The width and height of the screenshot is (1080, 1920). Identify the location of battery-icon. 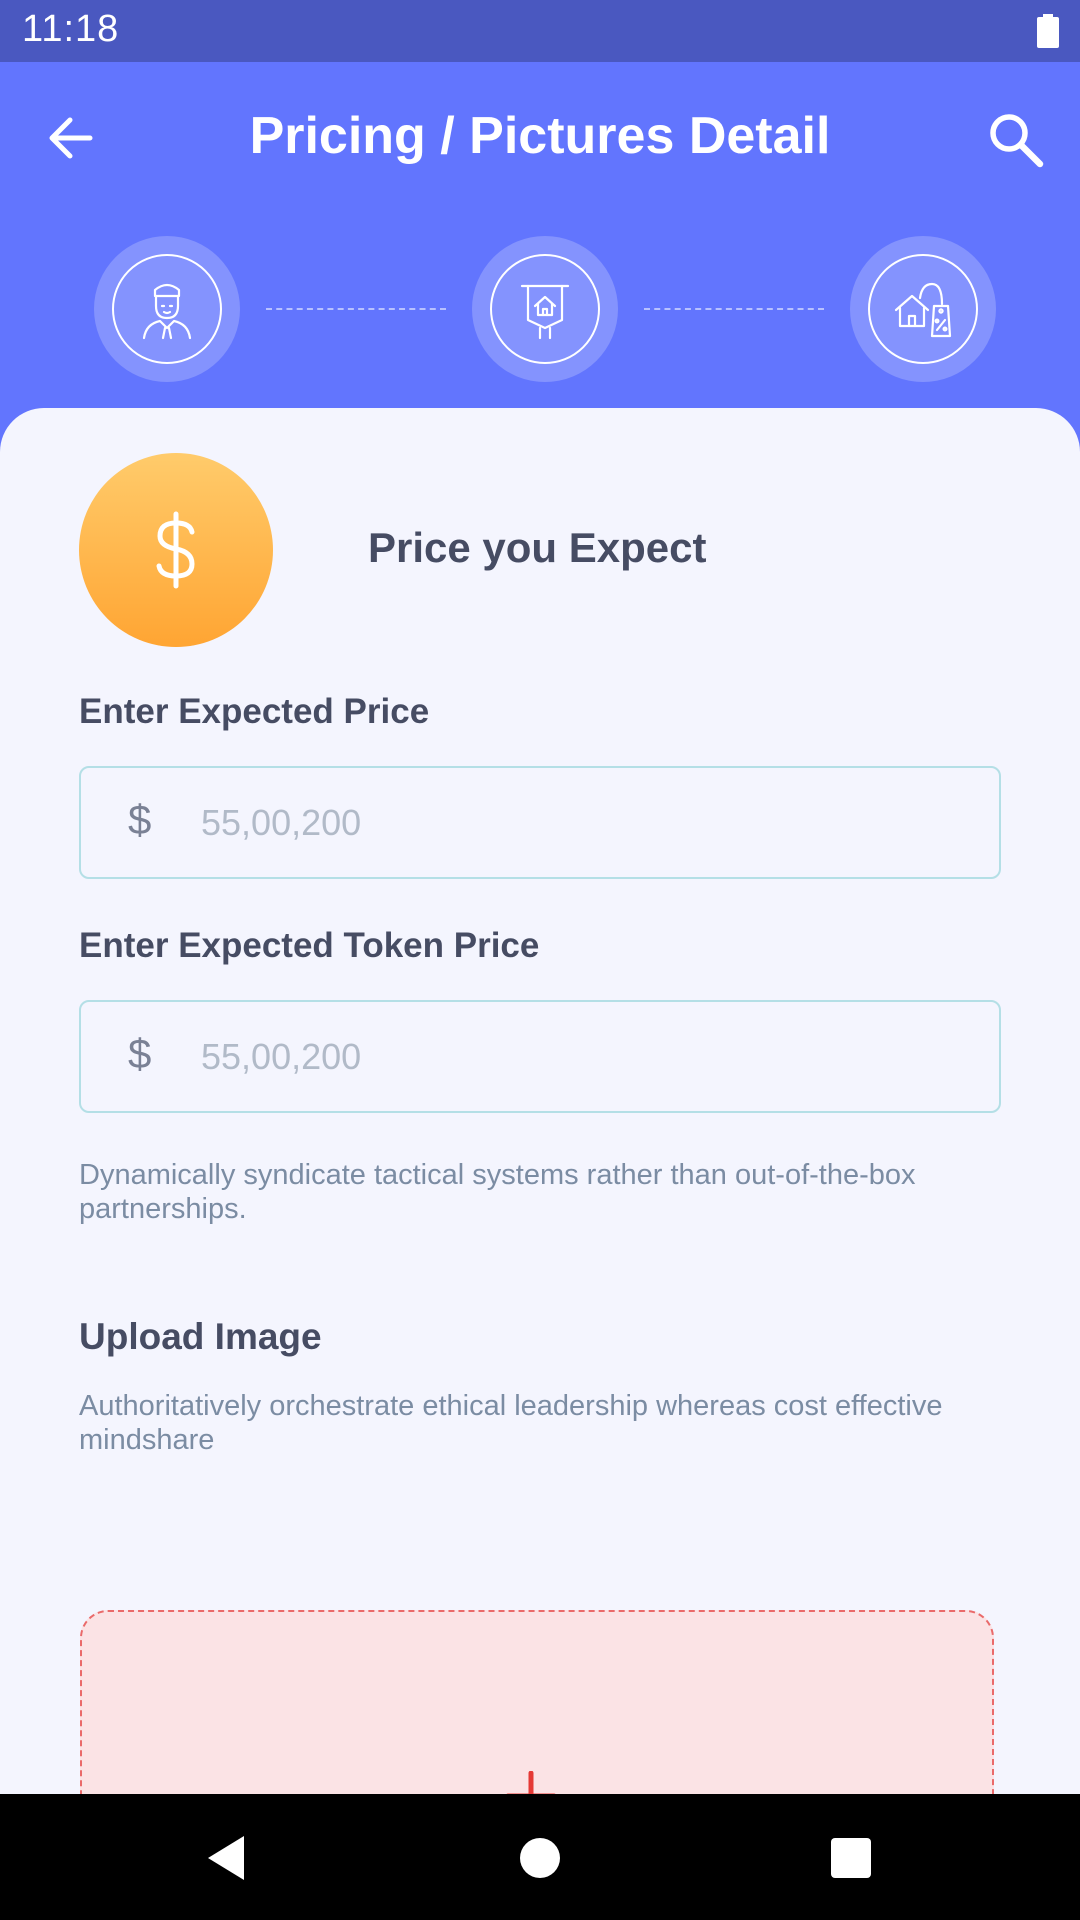
(1048, 31).